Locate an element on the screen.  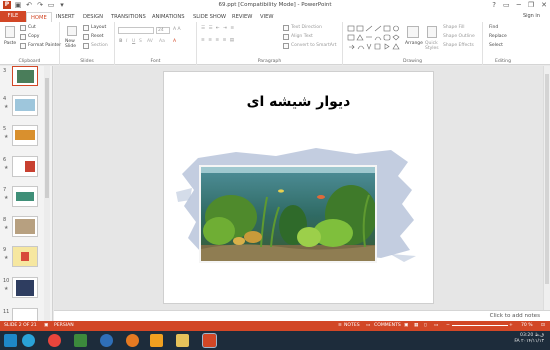
notes-pane: Click to add notes is located at coordinates (302, 315).